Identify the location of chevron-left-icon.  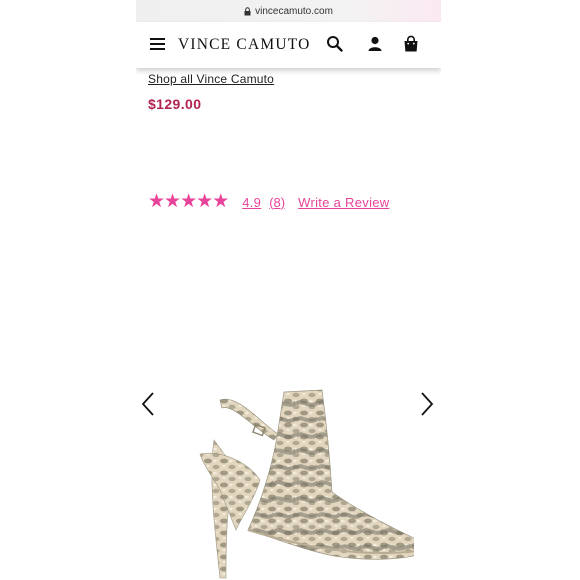
(148, 404).